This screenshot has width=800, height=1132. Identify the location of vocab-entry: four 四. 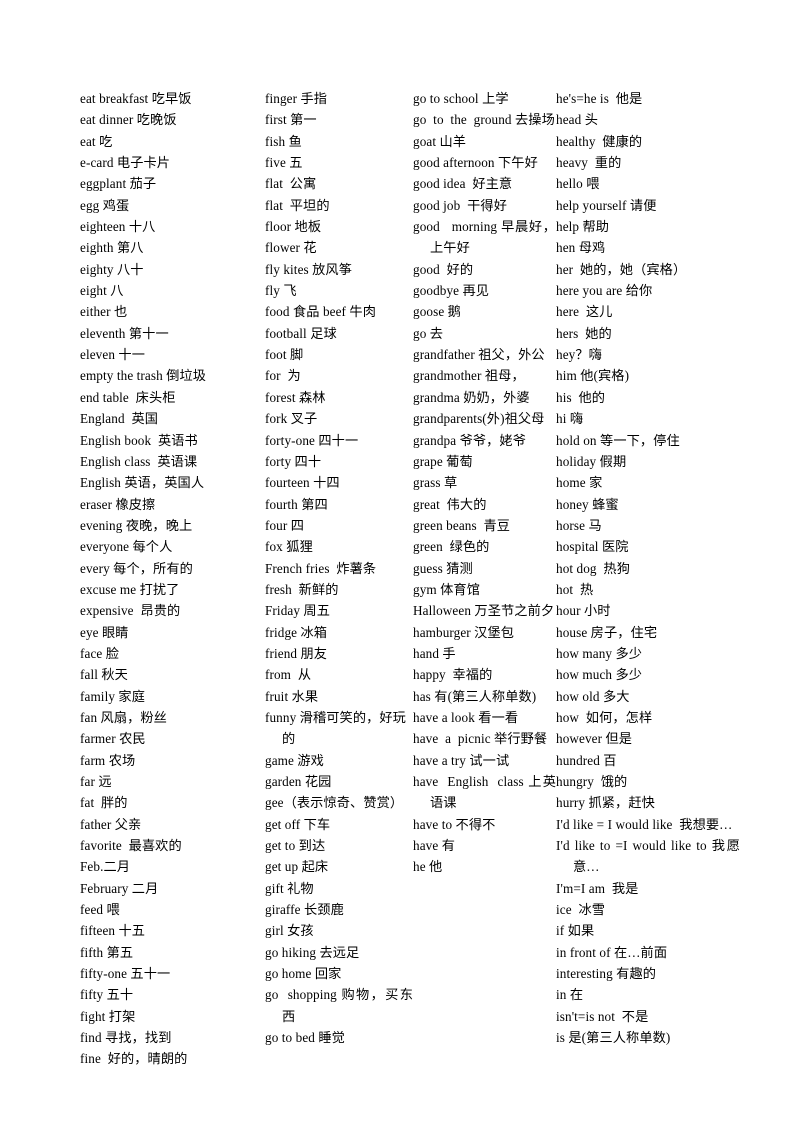
(285, 525).